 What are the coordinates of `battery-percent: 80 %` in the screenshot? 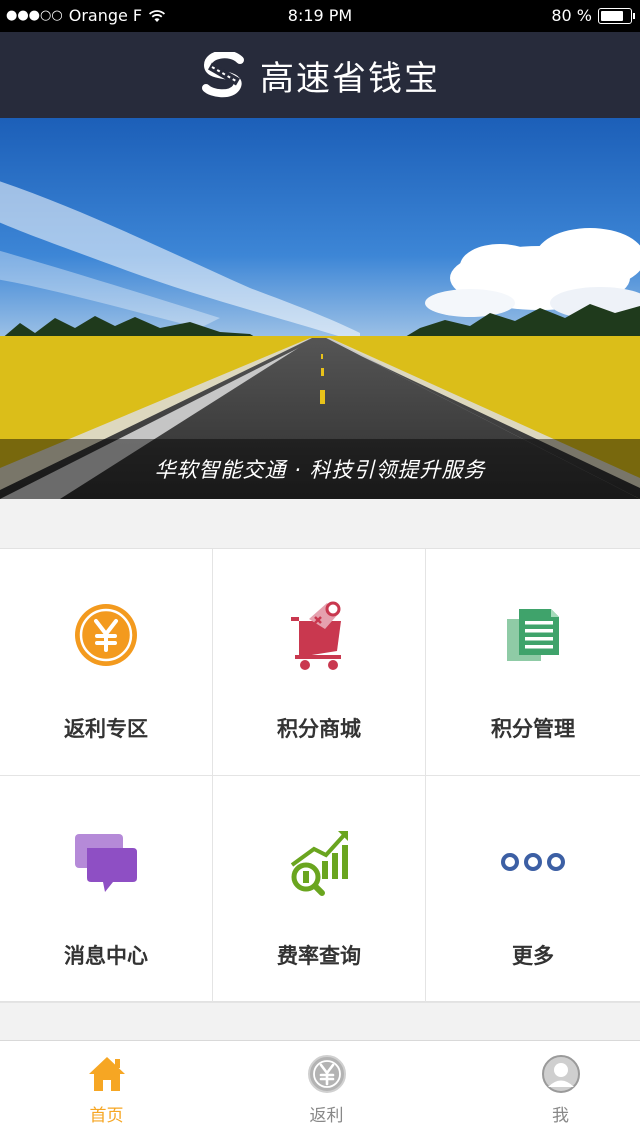 It's located at (571, 15).